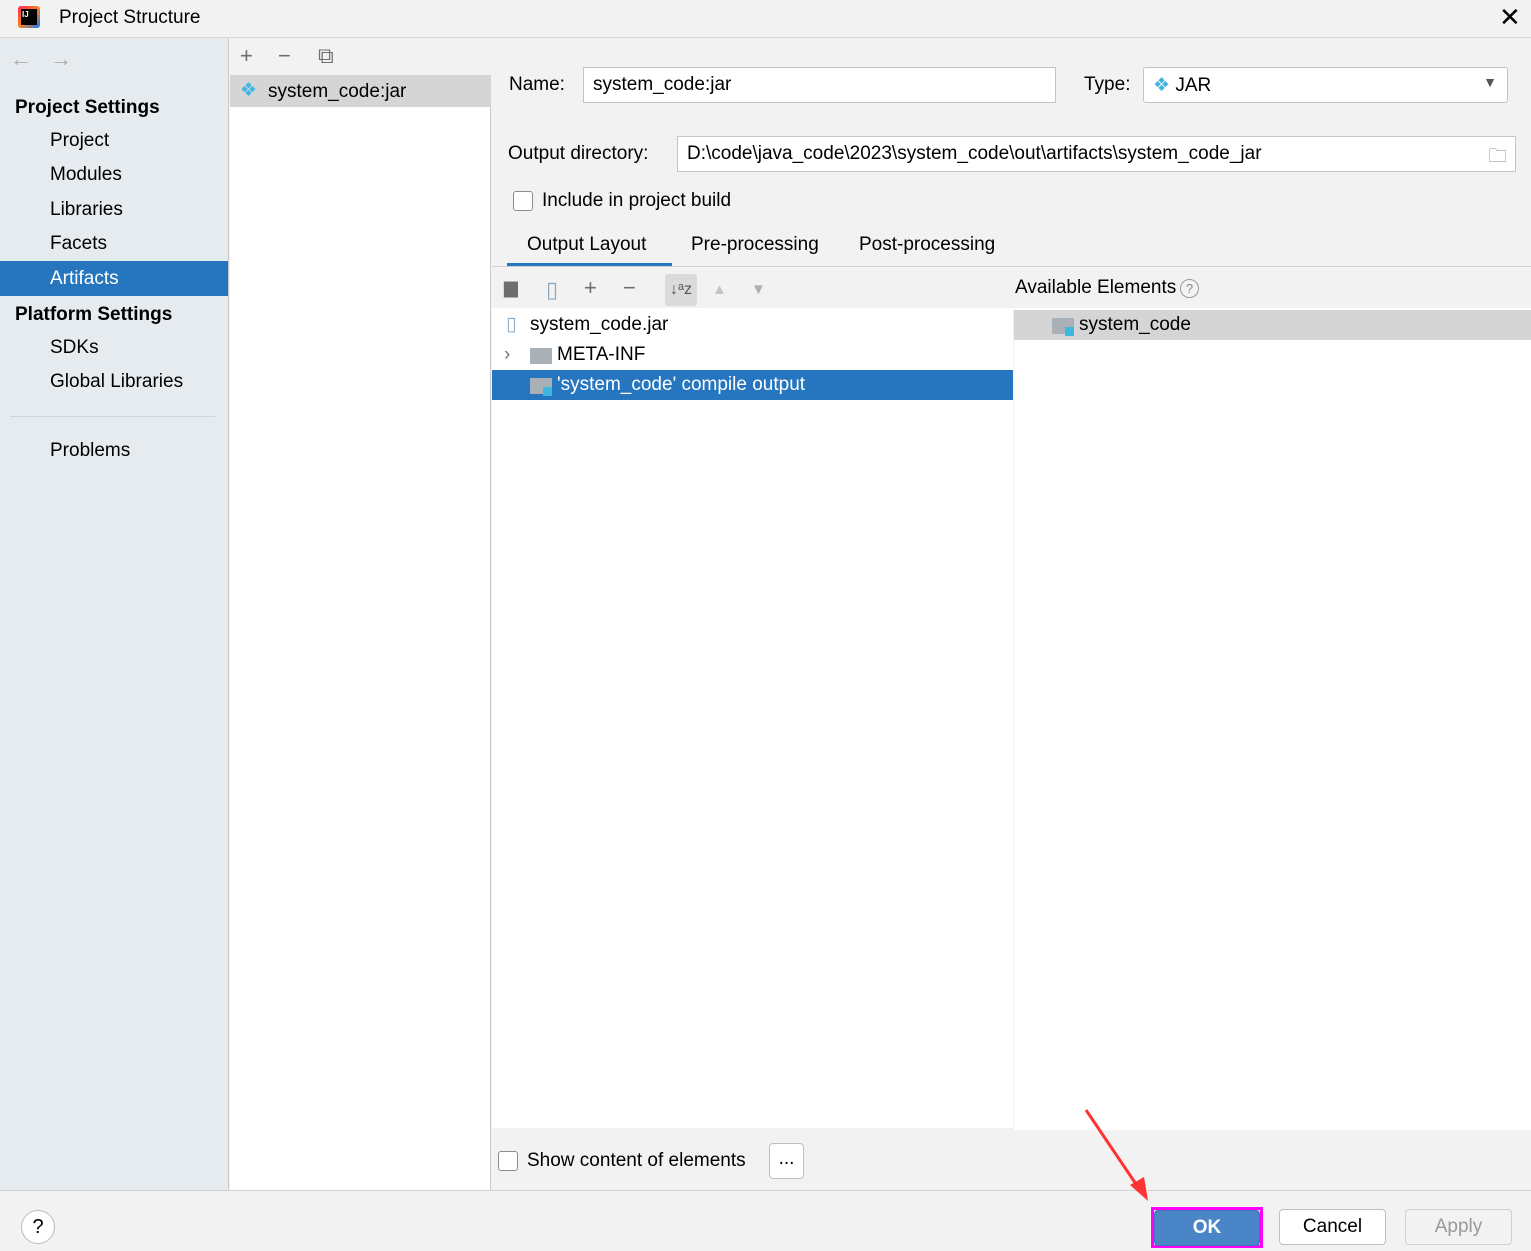 Image resolution: width=1531 pixels, height=1251 pixels. Describe the element at coordinates (719, 289) in the screenshot. I see `move-up-icon: ▲` at that location.